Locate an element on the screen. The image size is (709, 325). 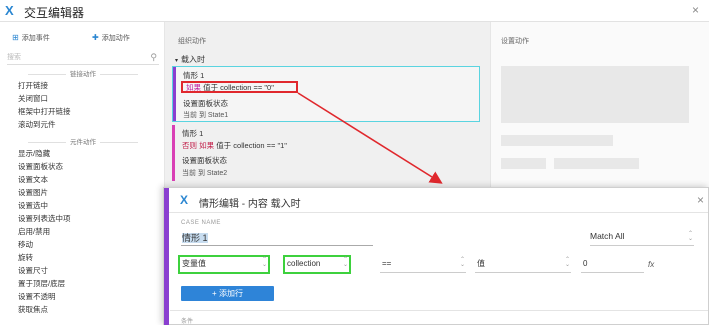
add-row-button: + 添加行 is located at coordinates (227, 293).